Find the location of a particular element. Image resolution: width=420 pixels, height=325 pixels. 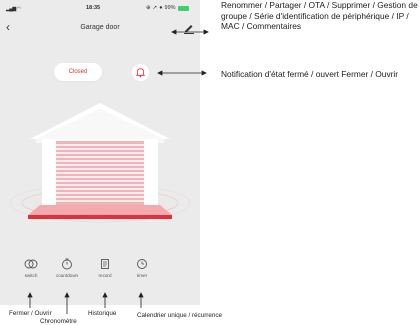

bell-icon is located at coordinates (140, 72).